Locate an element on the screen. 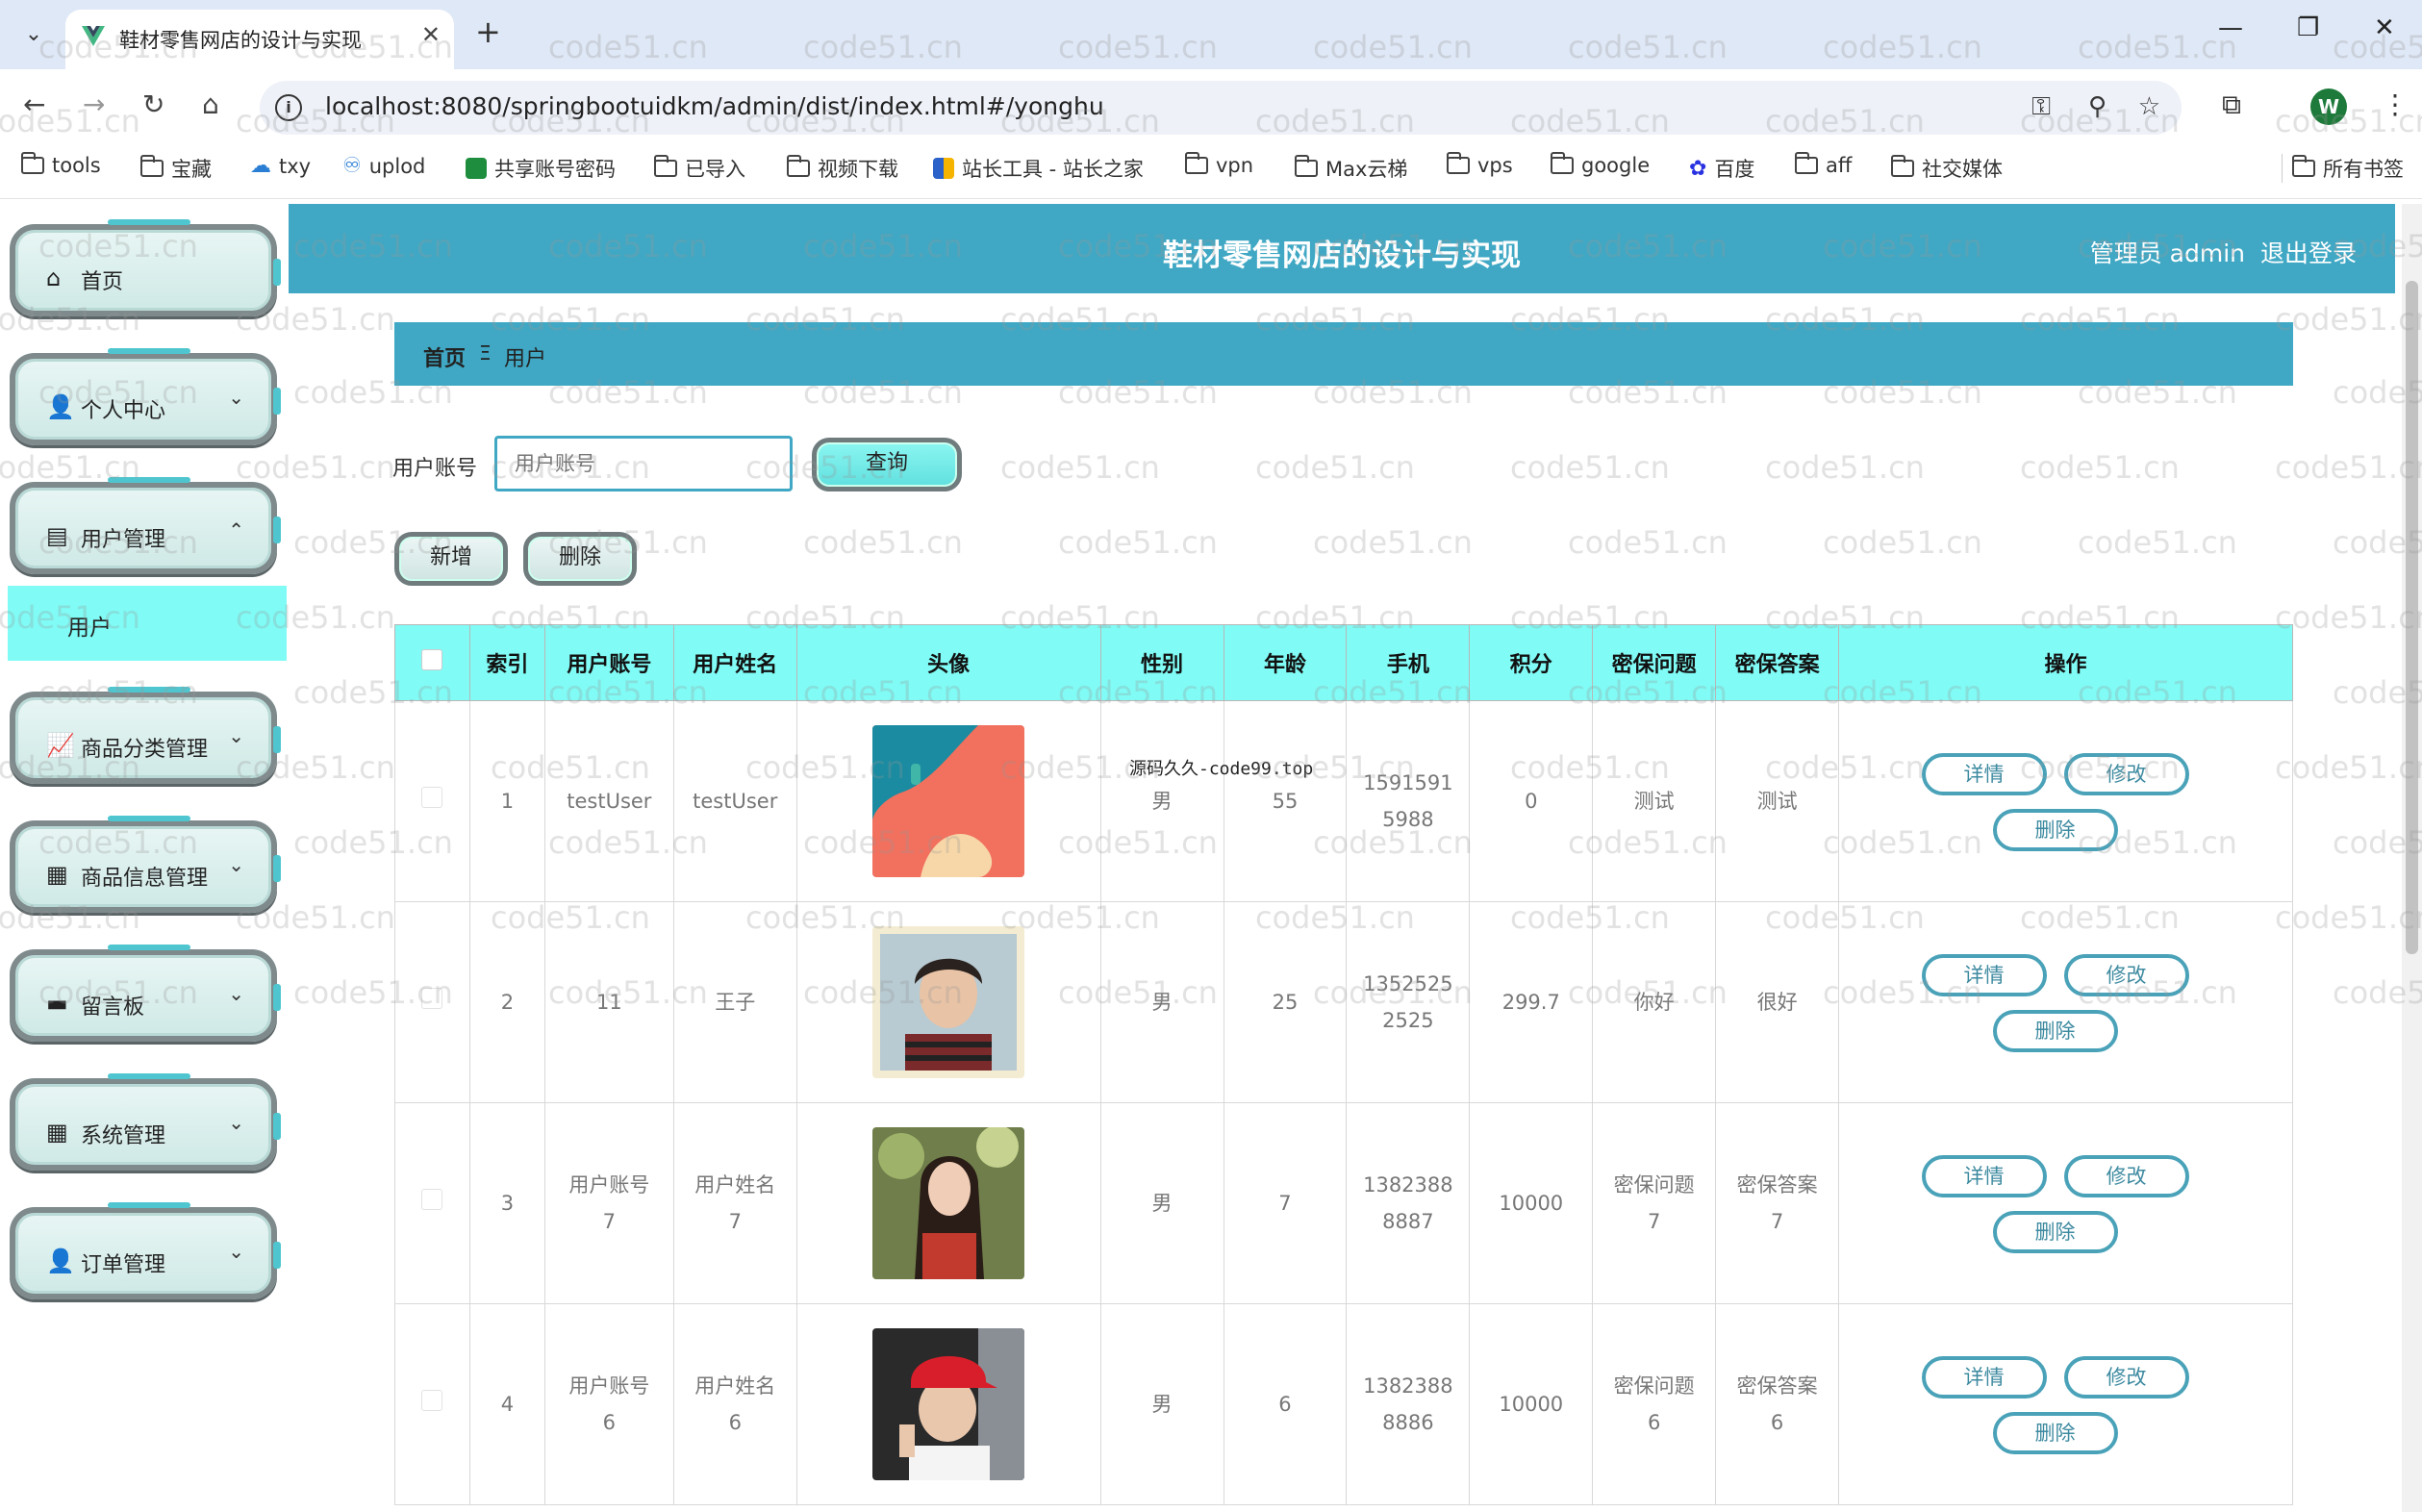 The height and width of the screenshot is (1512, 2422). bookmark-uplod: ♾ uplod is located at coordinates (383, 166).